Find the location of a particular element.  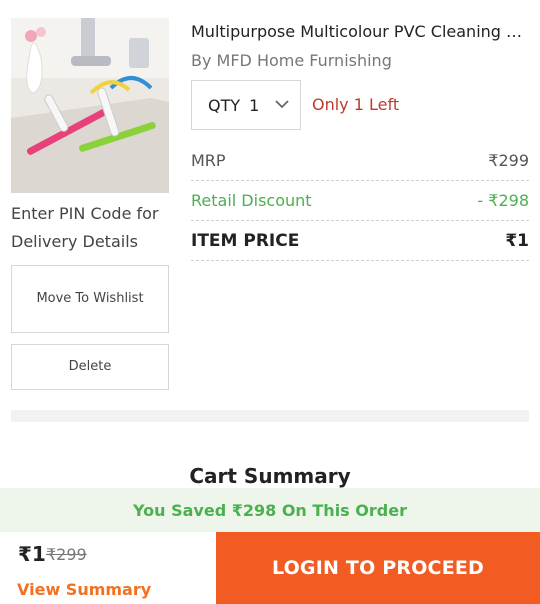

product-image is located at coordinates (90, 105).